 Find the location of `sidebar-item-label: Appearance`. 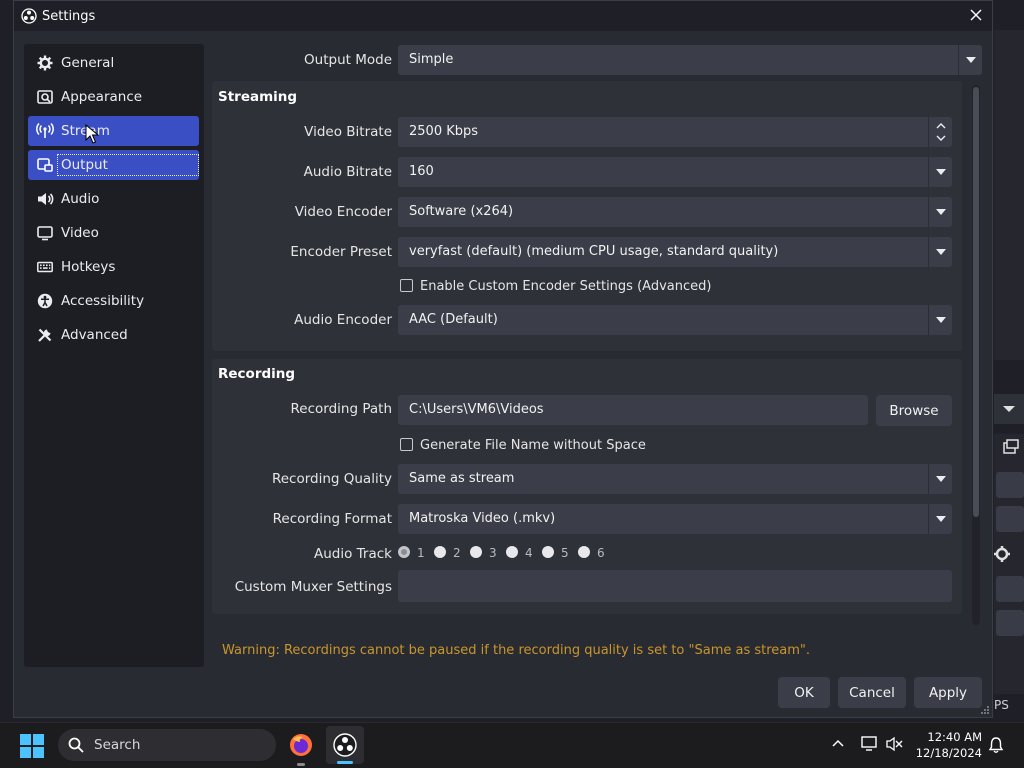

sidebar-item-label: Appearance is located at coordinates (102, 97).